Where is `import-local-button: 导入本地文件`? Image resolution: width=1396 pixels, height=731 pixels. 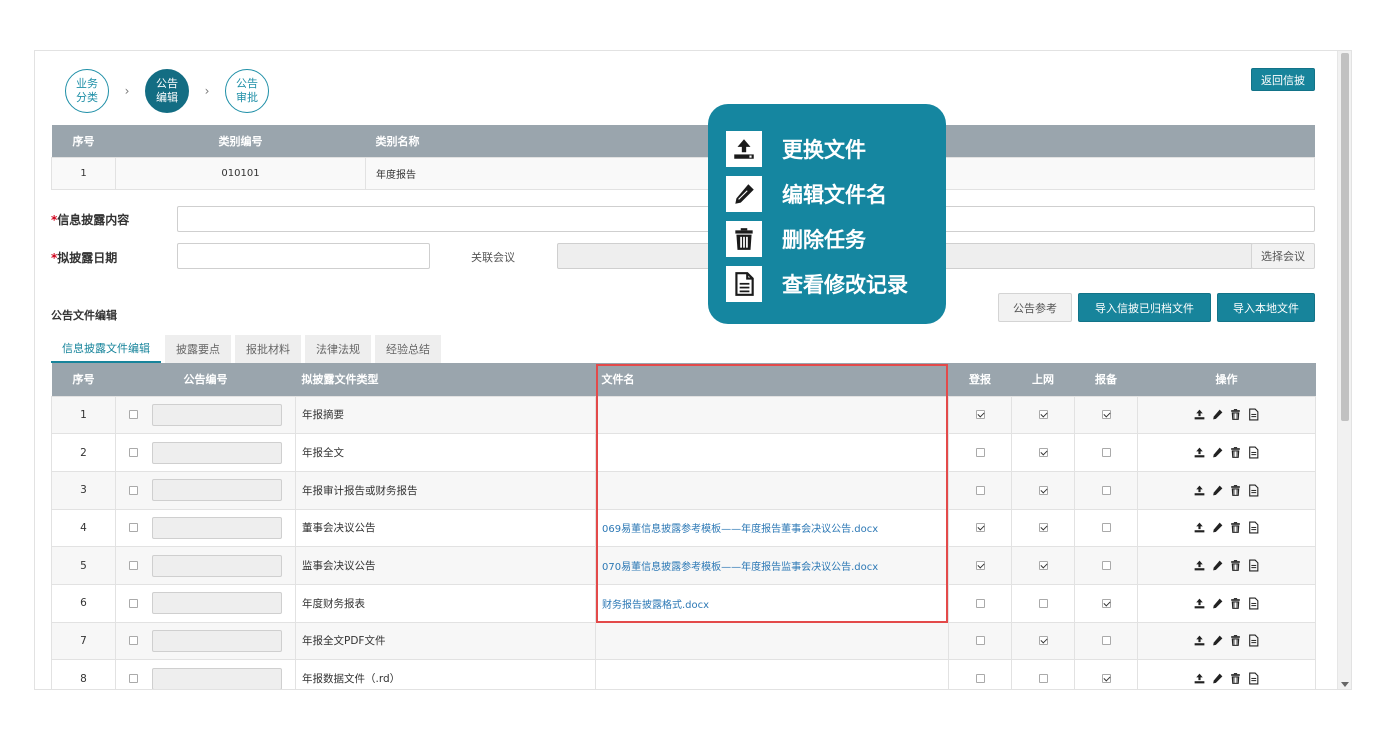 import-local-button: 导入本地文件 is located at coordinates (1266, 307).